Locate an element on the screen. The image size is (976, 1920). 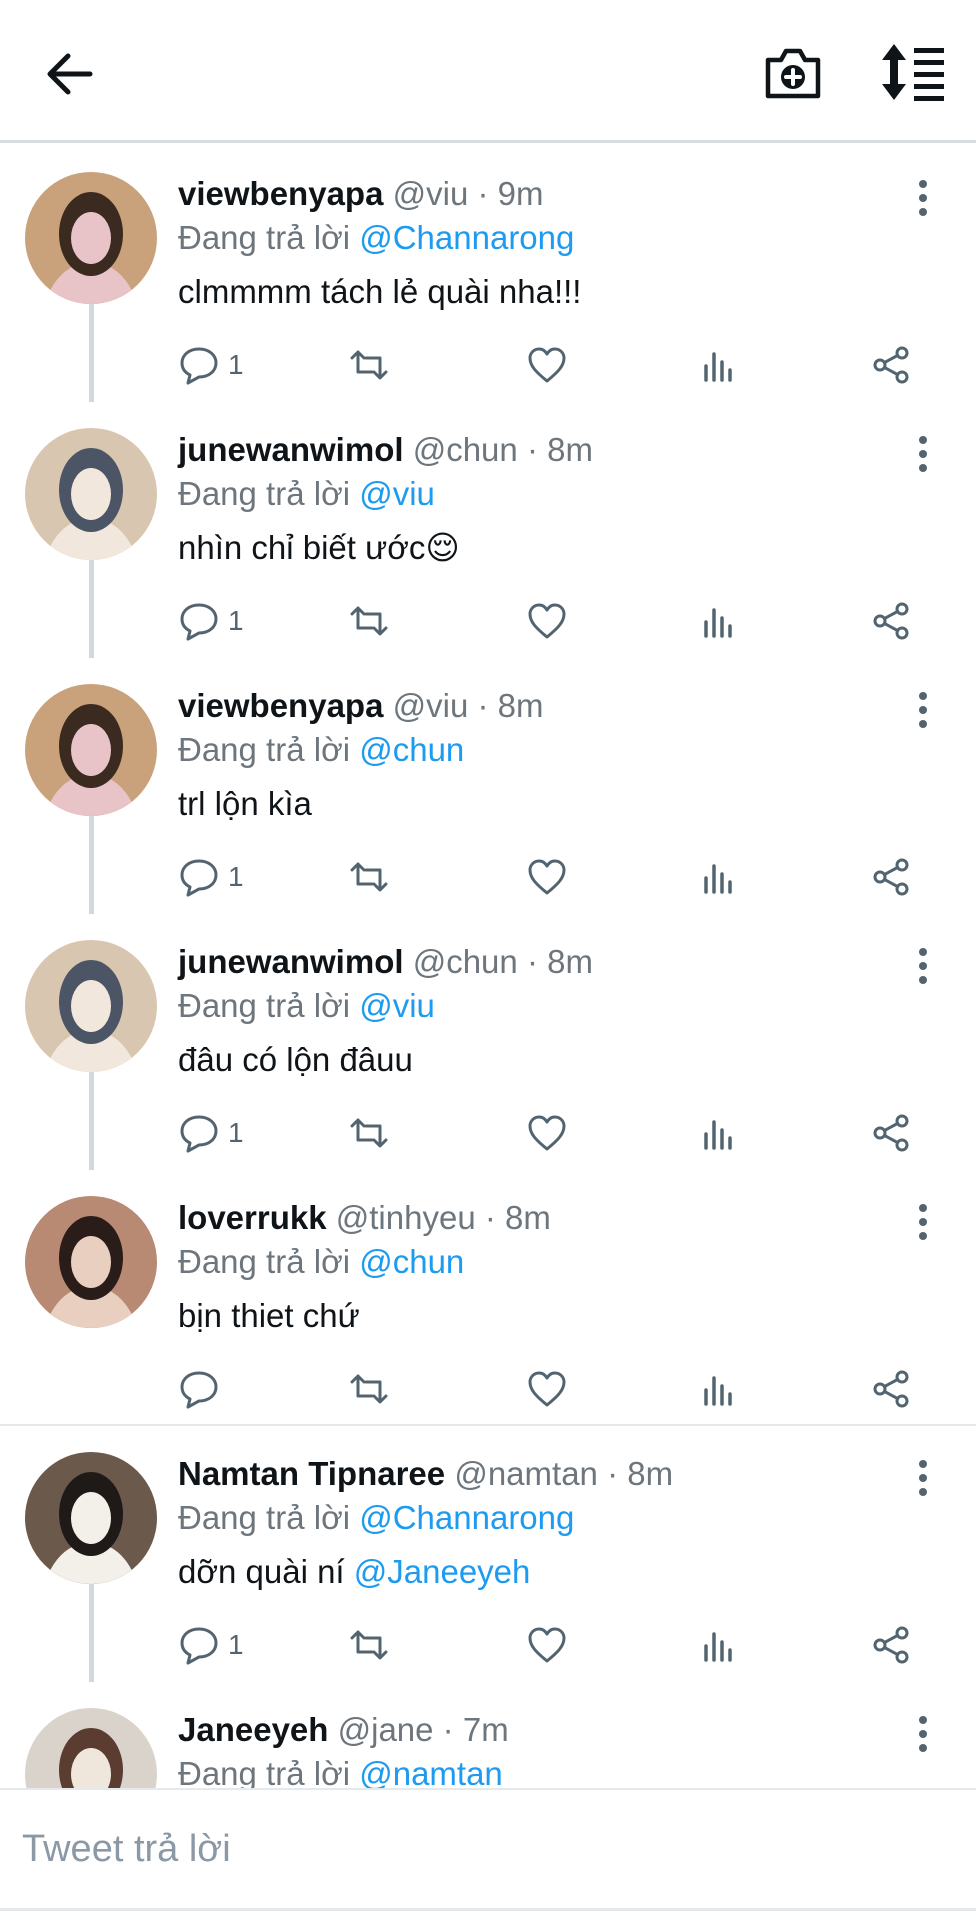
back-button is located at coordinates (72, 74).